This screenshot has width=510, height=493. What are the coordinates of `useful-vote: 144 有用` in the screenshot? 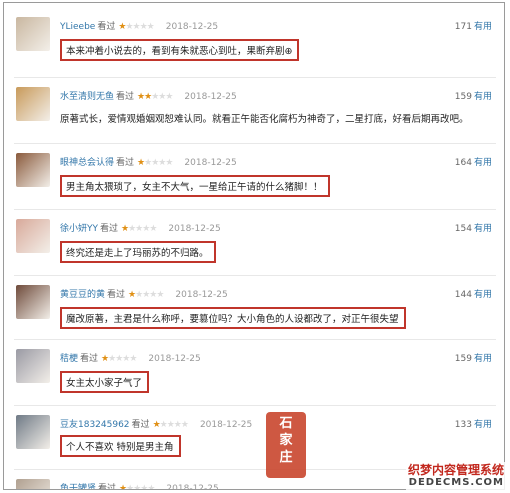 It's located at (473, 293).